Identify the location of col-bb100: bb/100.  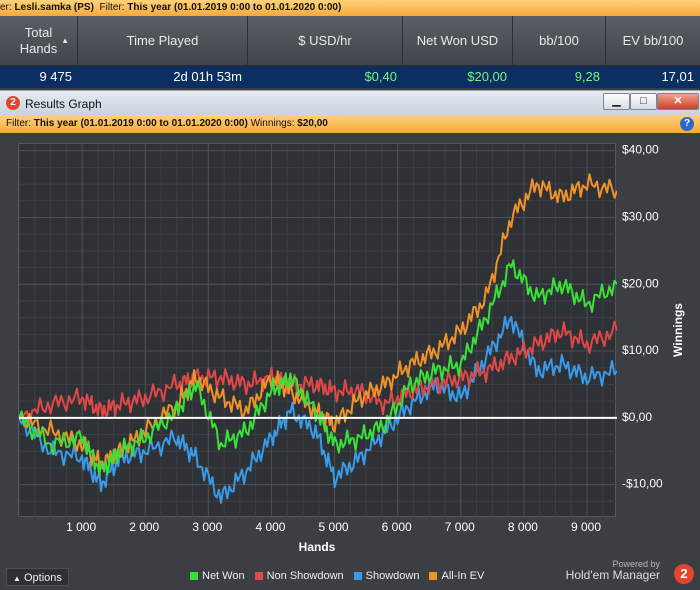
(559, 40).